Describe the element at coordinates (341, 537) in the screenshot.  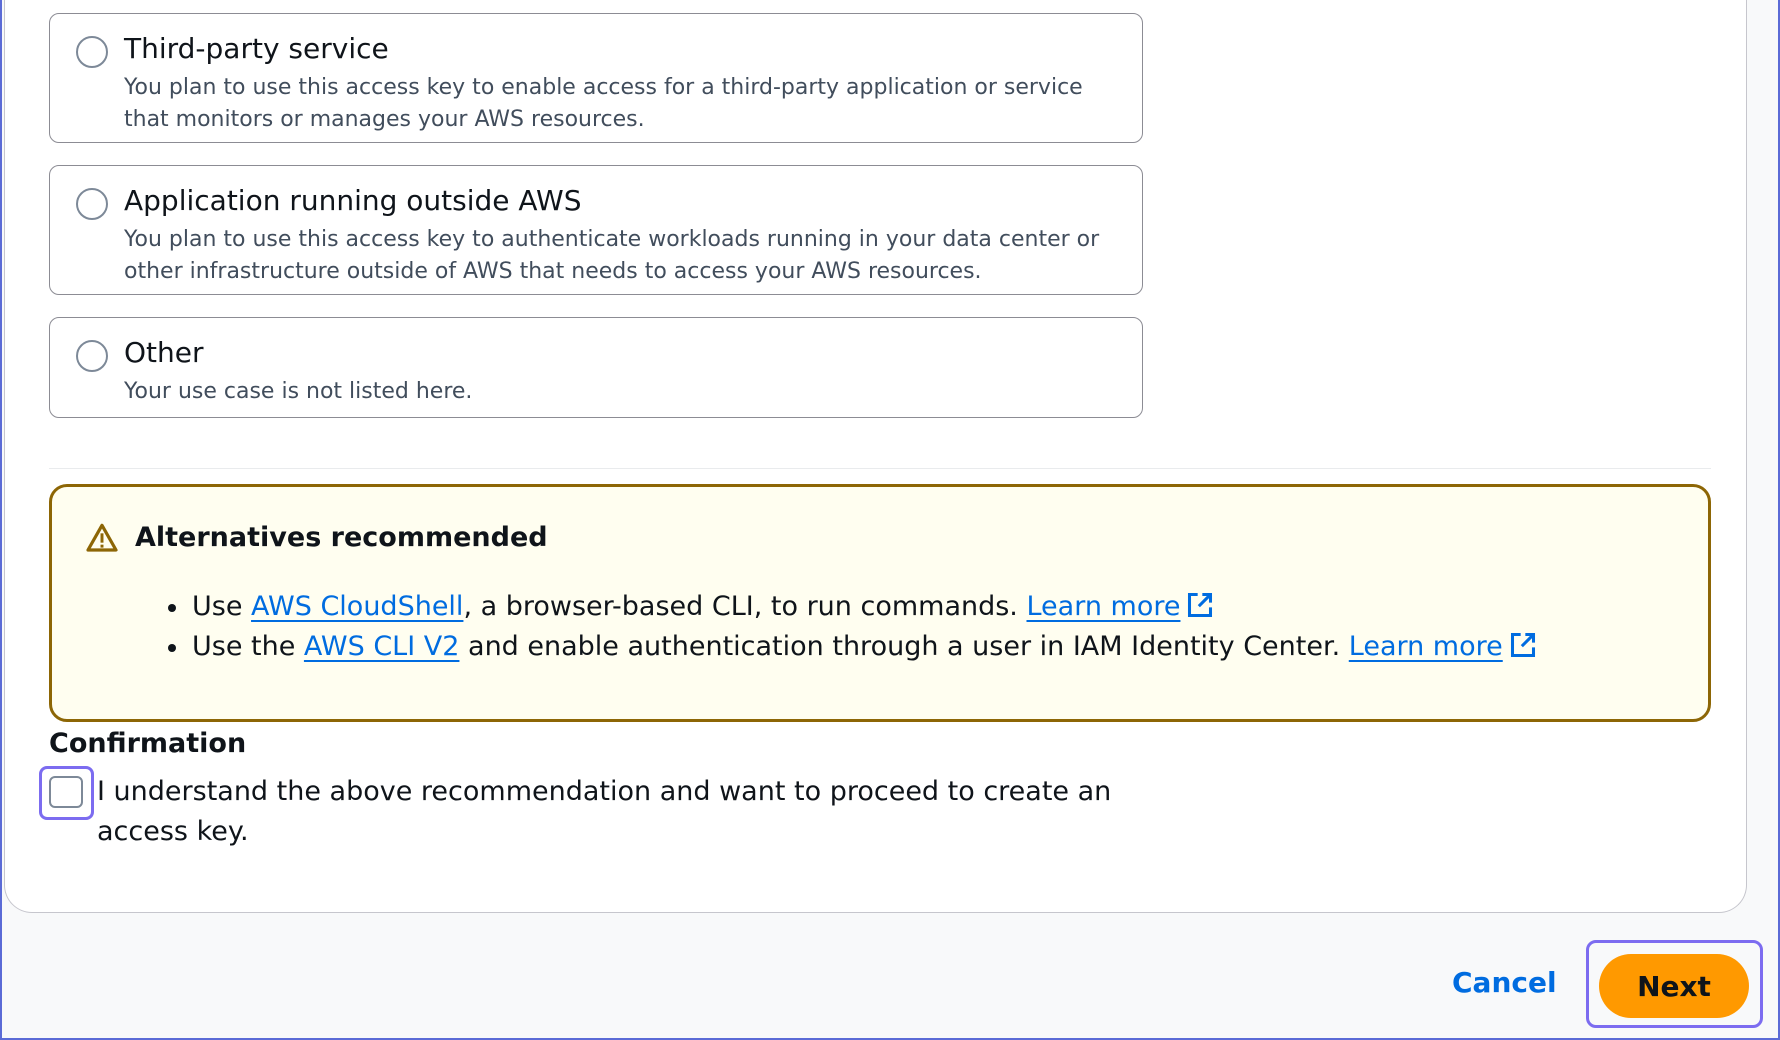
I see `alert-title: Alternatives recommended` at that location.